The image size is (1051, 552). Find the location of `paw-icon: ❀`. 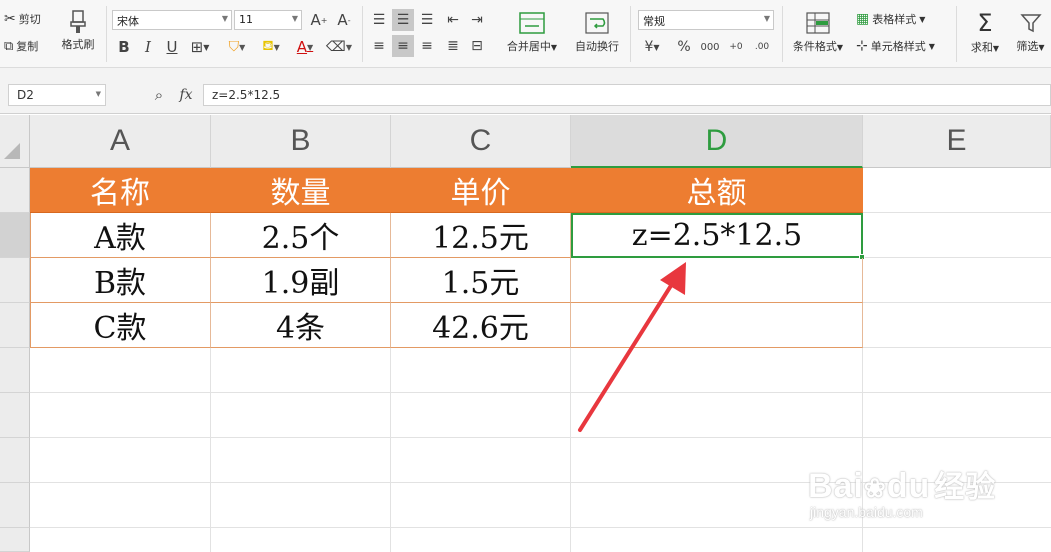

paw-icon: ❀ is located at coordinates (875, 488).